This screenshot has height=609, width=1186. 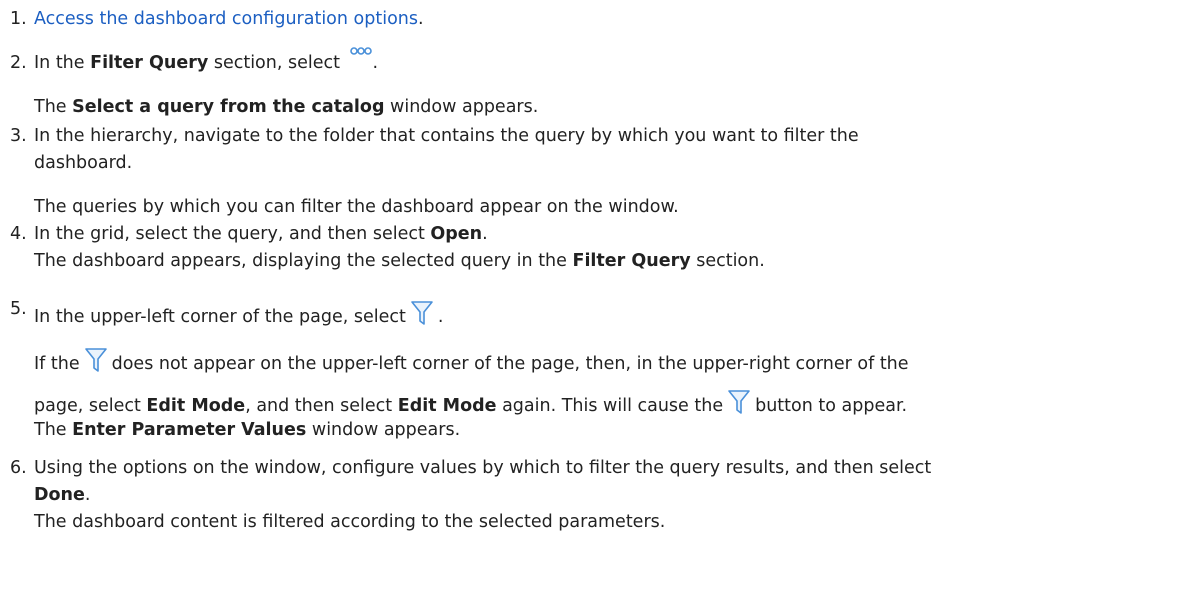 I want to click on text: section., so click(x=727, y=261).